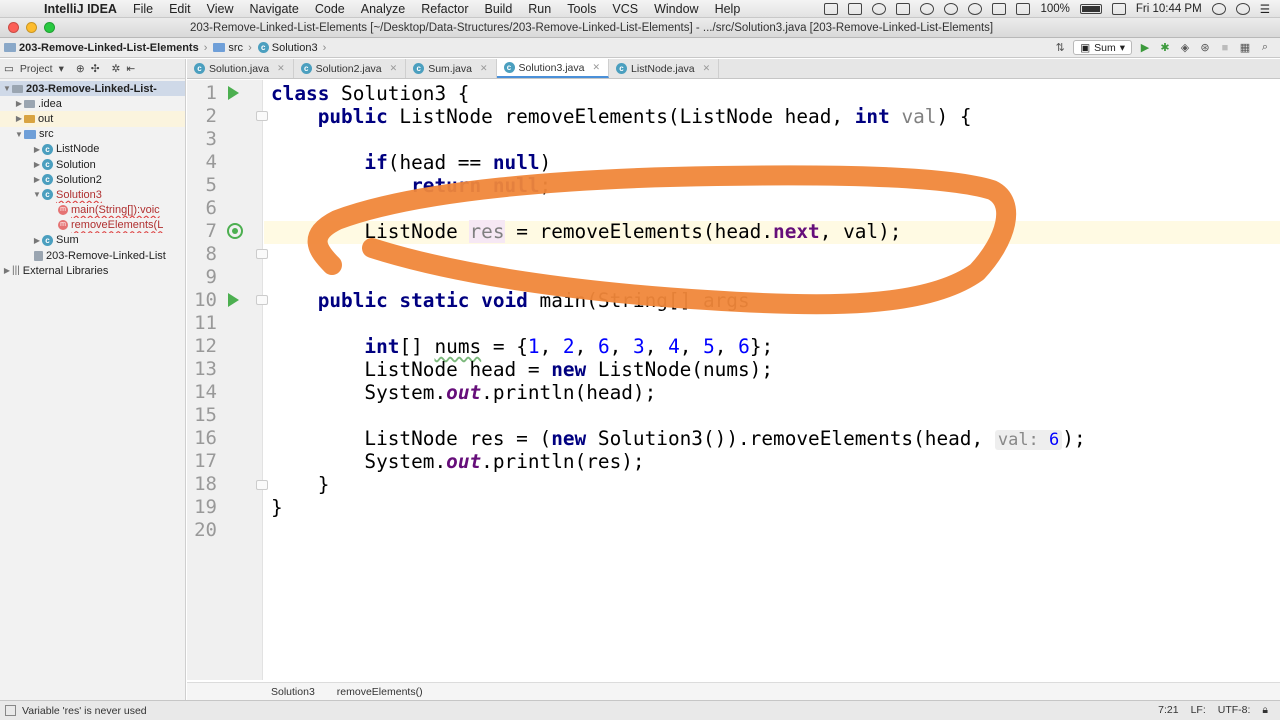 The height and width of the screenshot is (720, 1280). I want to click on debug-icon: ✱, so click(1165, 48).